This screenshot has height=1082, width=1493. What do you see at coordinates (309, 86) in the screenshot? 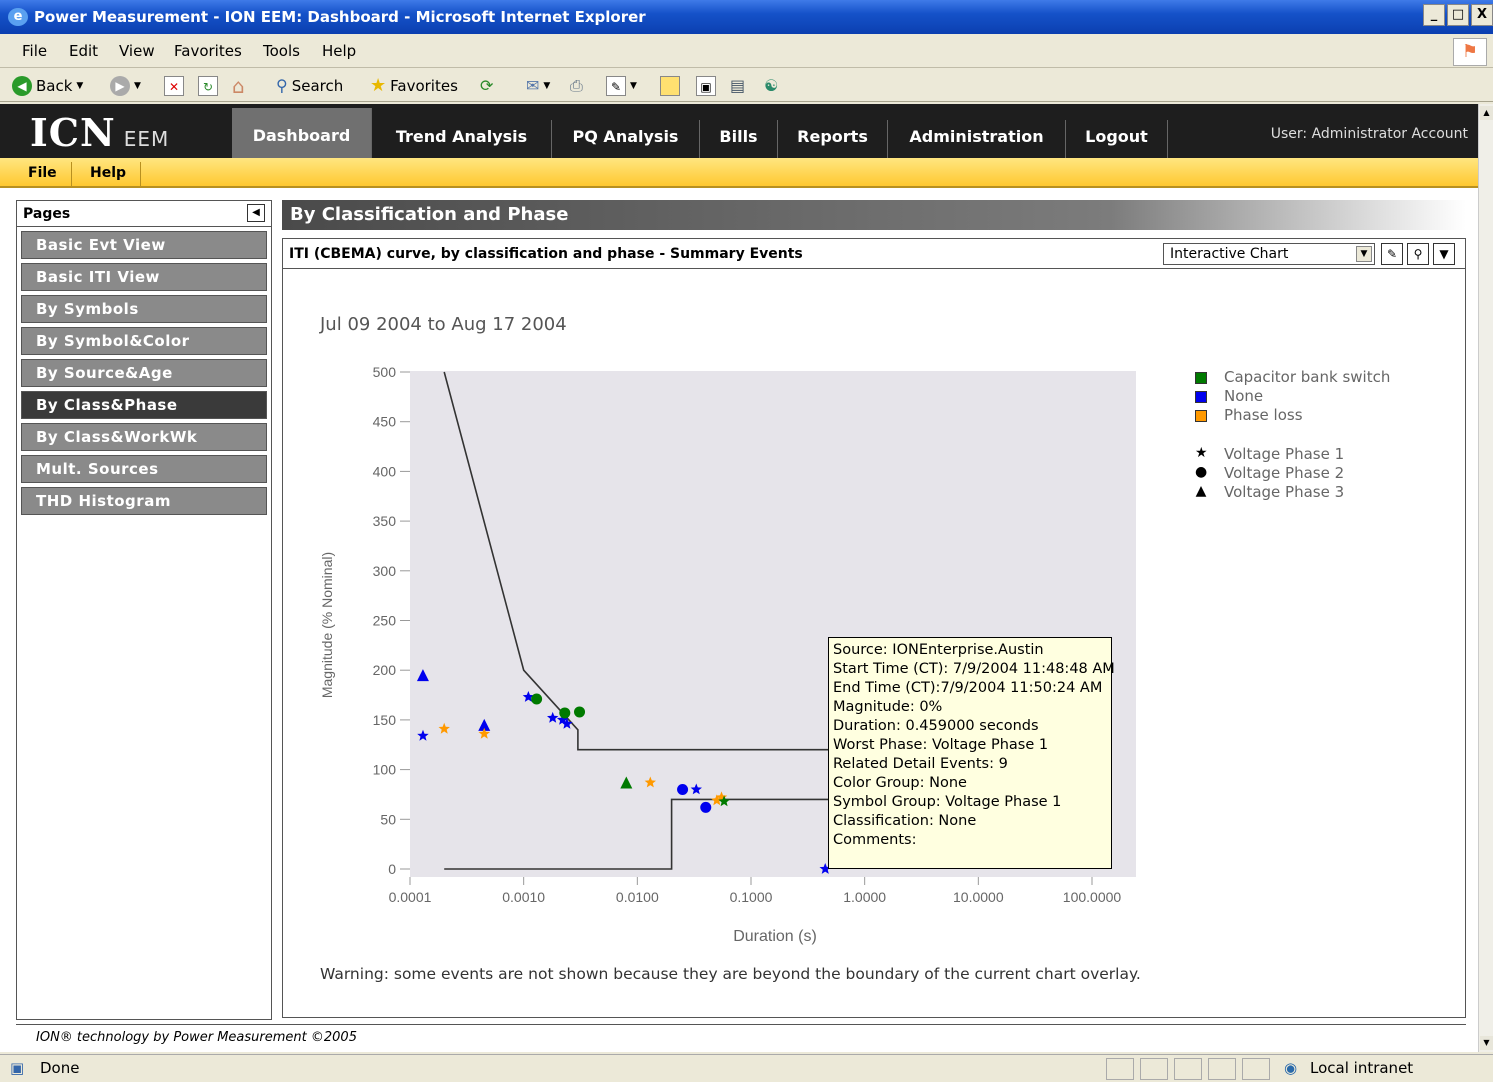
I see `search-button: ⚲ Search` at bounding box center [309, 86].